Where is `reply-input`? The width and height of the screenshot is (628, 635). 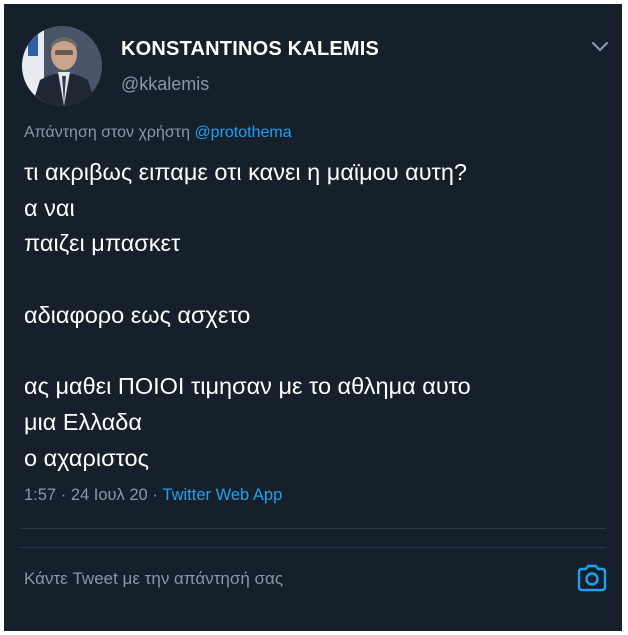
reply-input is located at coordinates (274, 579).